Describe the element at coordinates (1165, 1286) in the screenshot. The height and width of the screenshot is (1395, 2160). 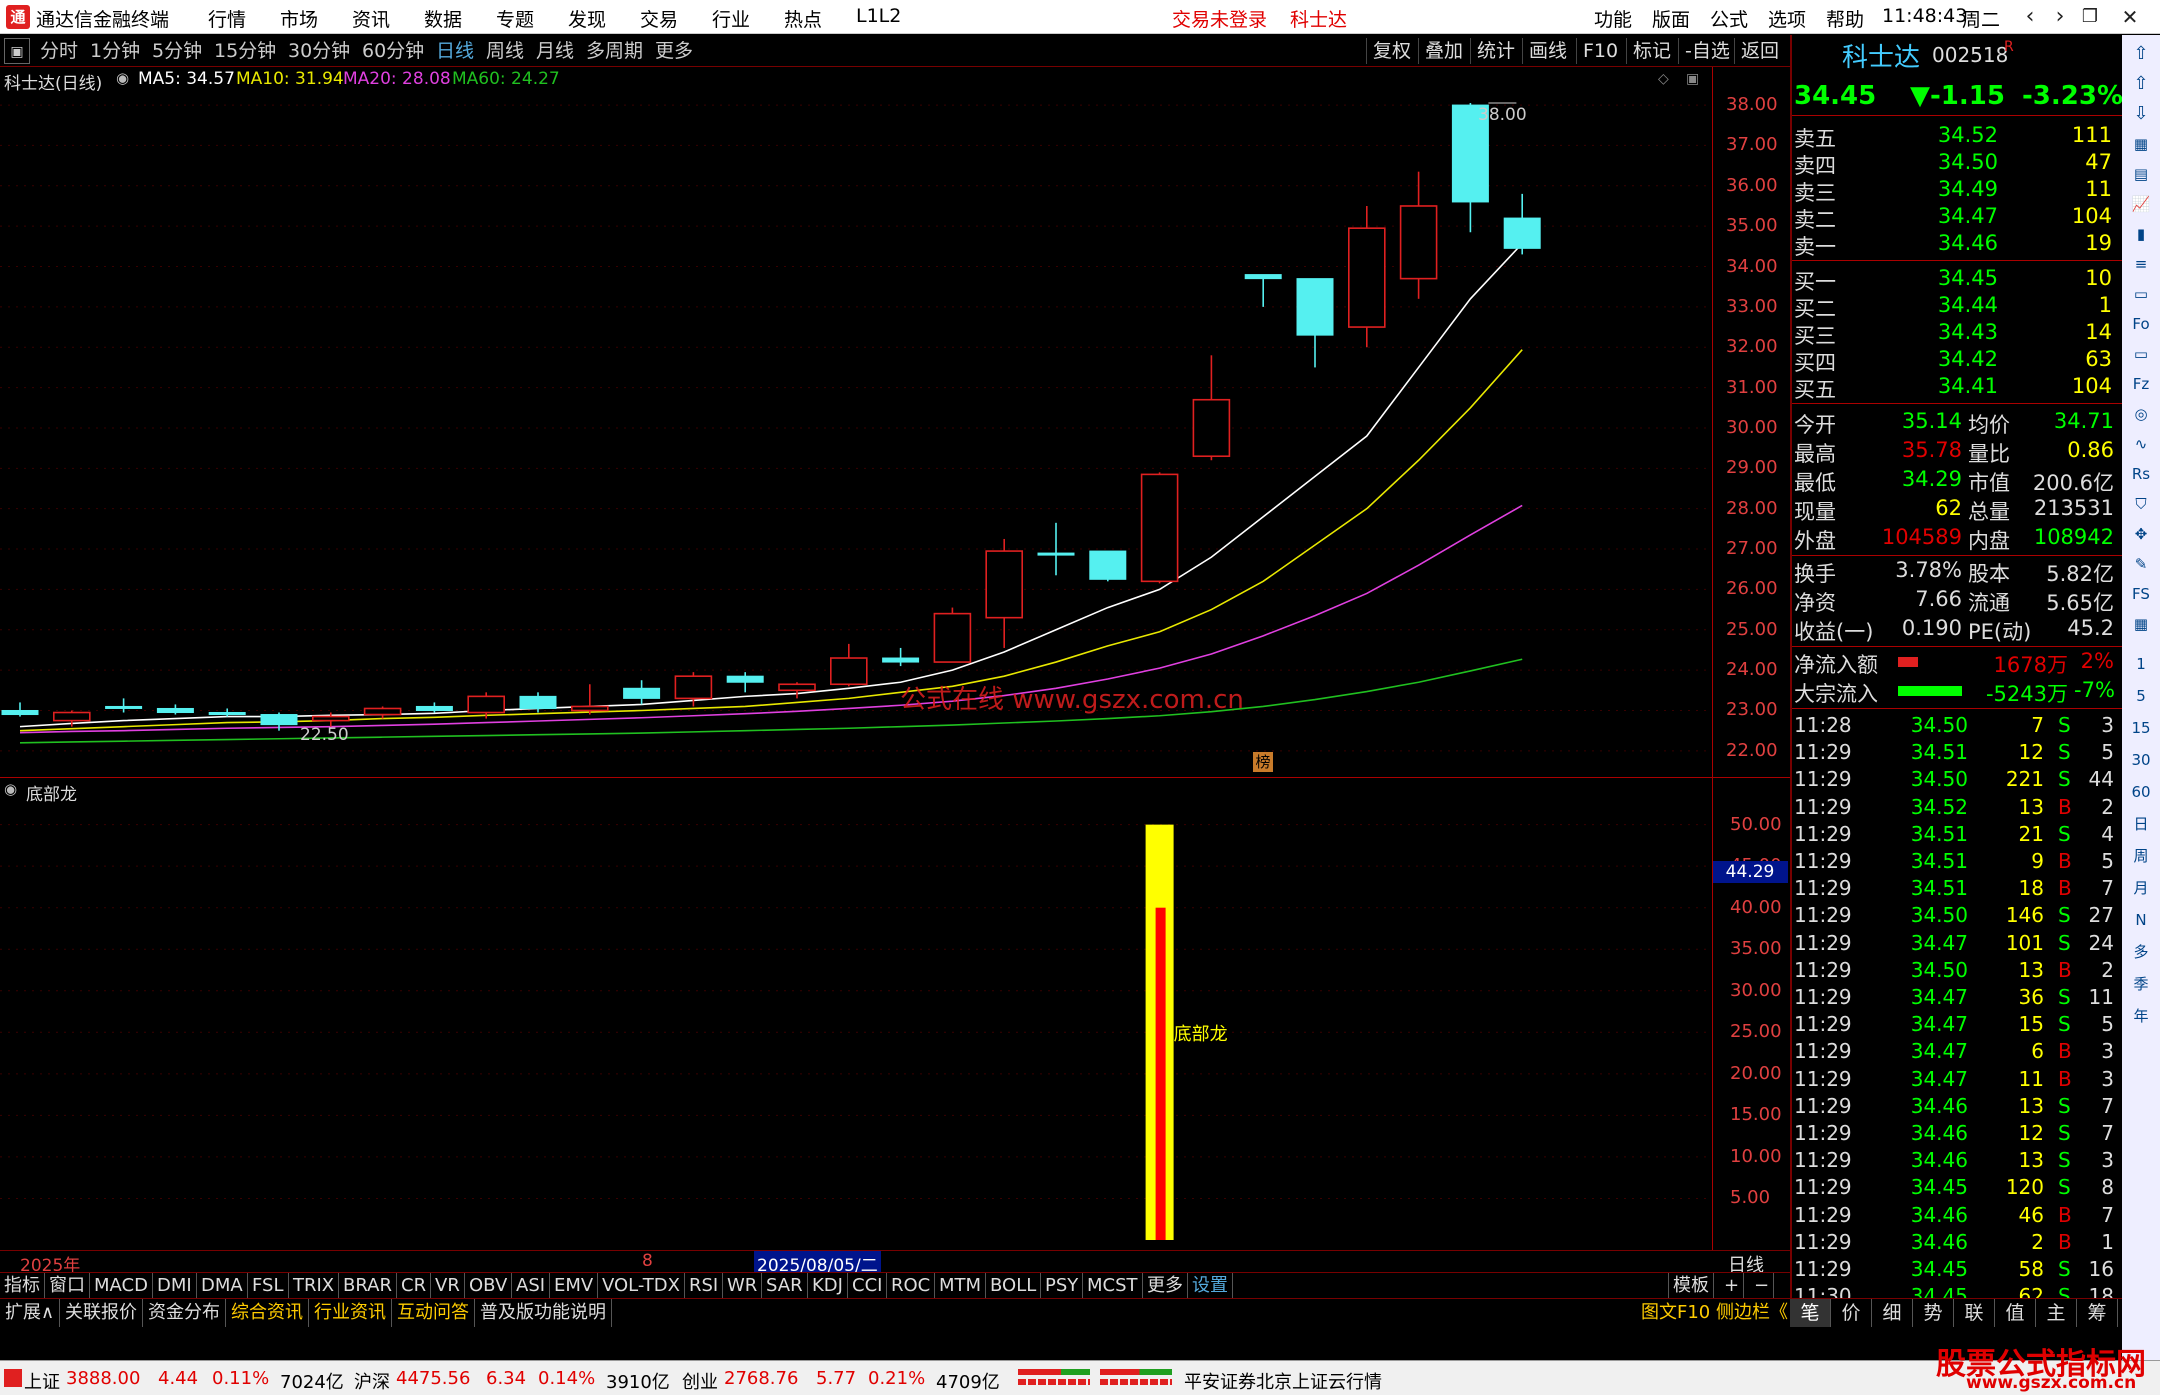
I see `indicator-tab: 更多` at that location.